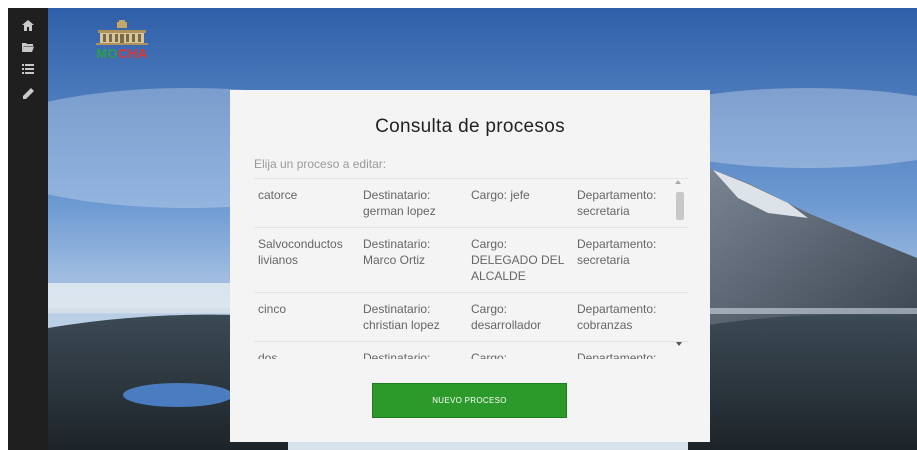 The height and width of the screenshot is (450, 917). I want to click on process-cargo: Cargo: desarrollador, so click(506, 317).